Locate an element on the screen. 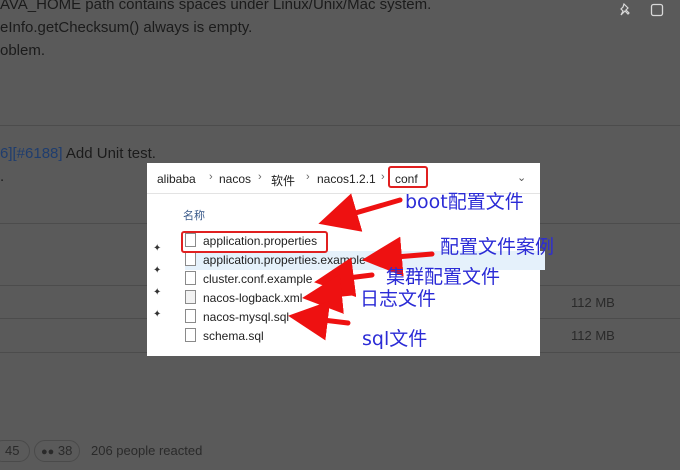 This screenshot has width=680, height=470. annotation-config-example: 配置文件案例 is located at coordinates (497, 247).